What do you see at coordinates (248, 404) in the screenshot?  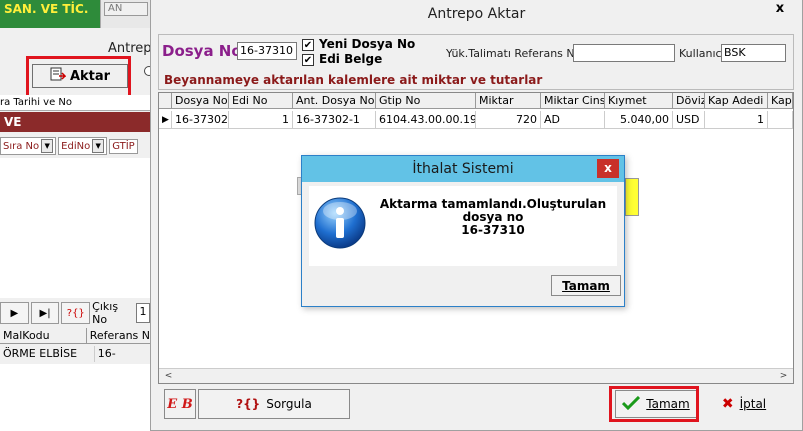 I see `query-icon: ?{}` at bounding box center [248, 404].